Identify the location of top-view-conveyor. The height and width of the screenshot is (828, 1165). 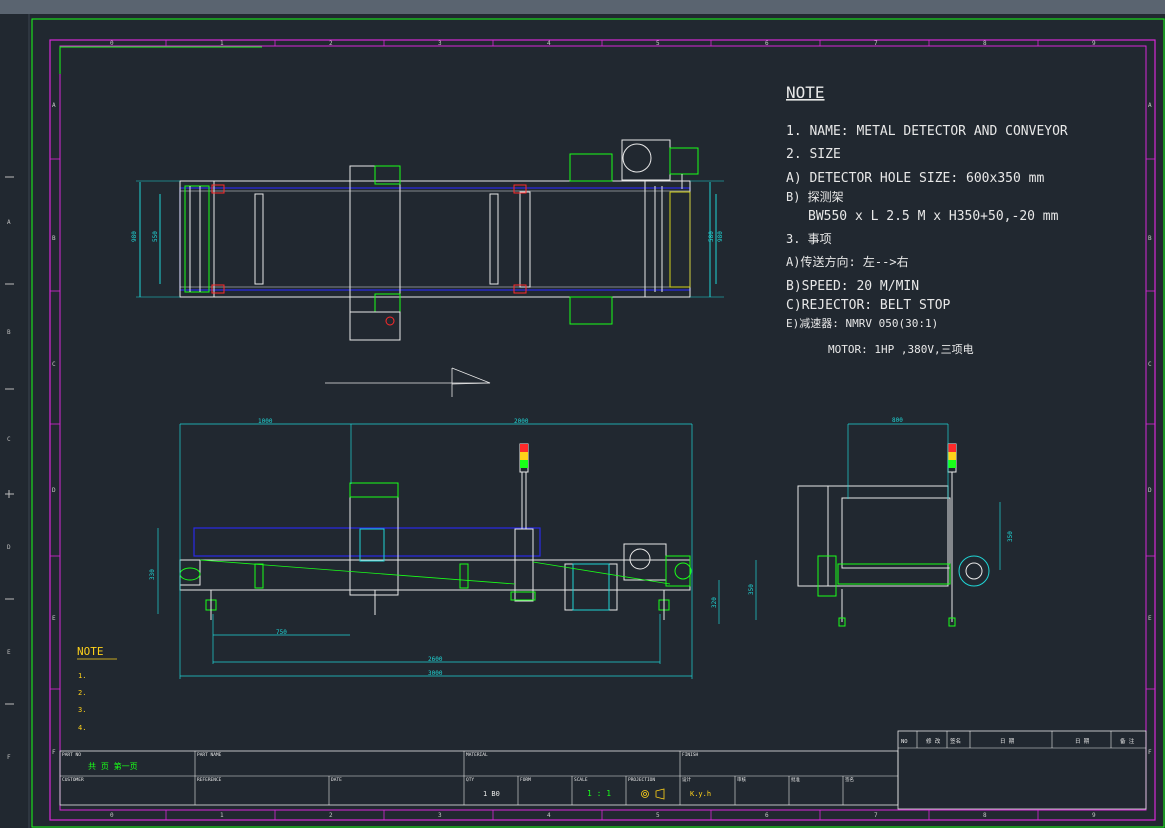
(430, 240).